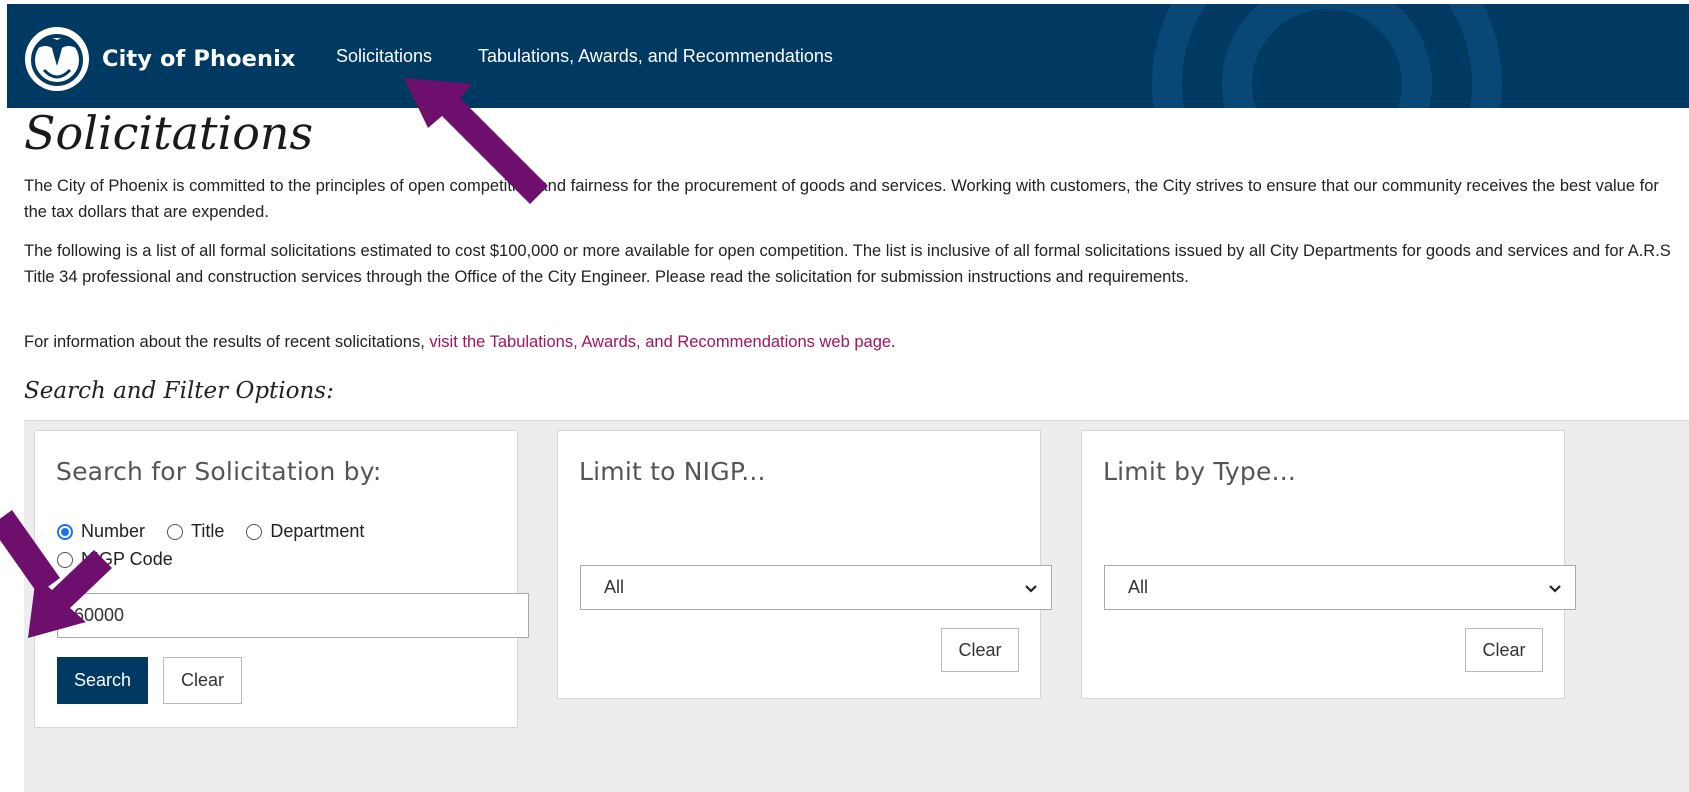 Image resolution: width=1689 pixels, height=792 pixels. I want to click on search-by-options: Number Title Department, so click(221, 531).